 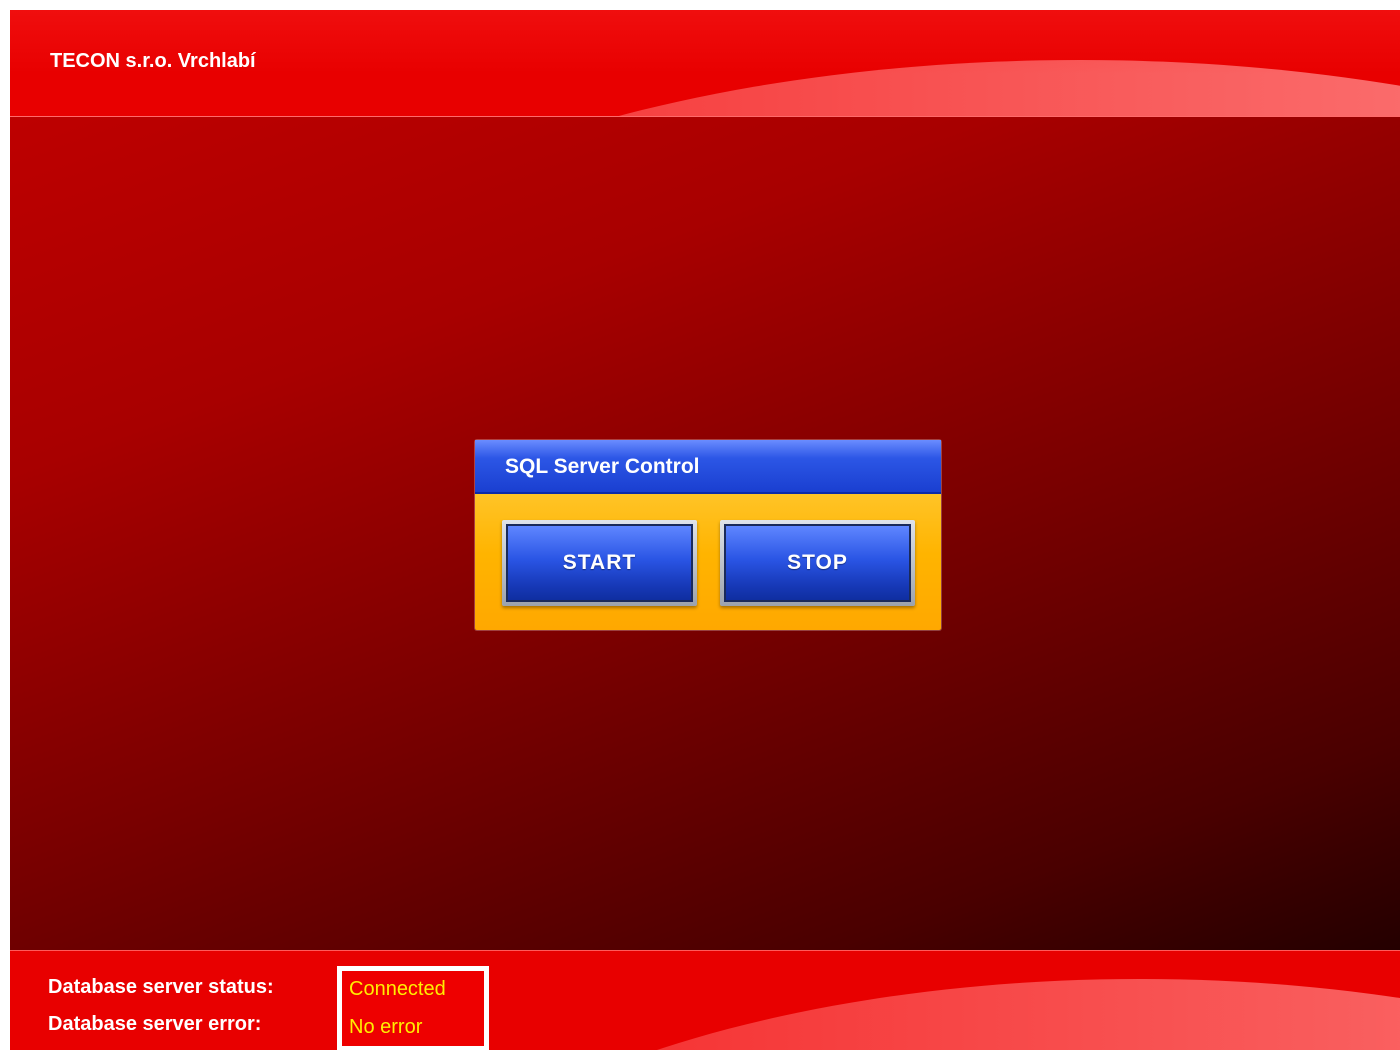 What do you see at coordinates (386, 1027) in the screenshot?
I see `database-error-value: No error` at bounding box center [386, 1027].